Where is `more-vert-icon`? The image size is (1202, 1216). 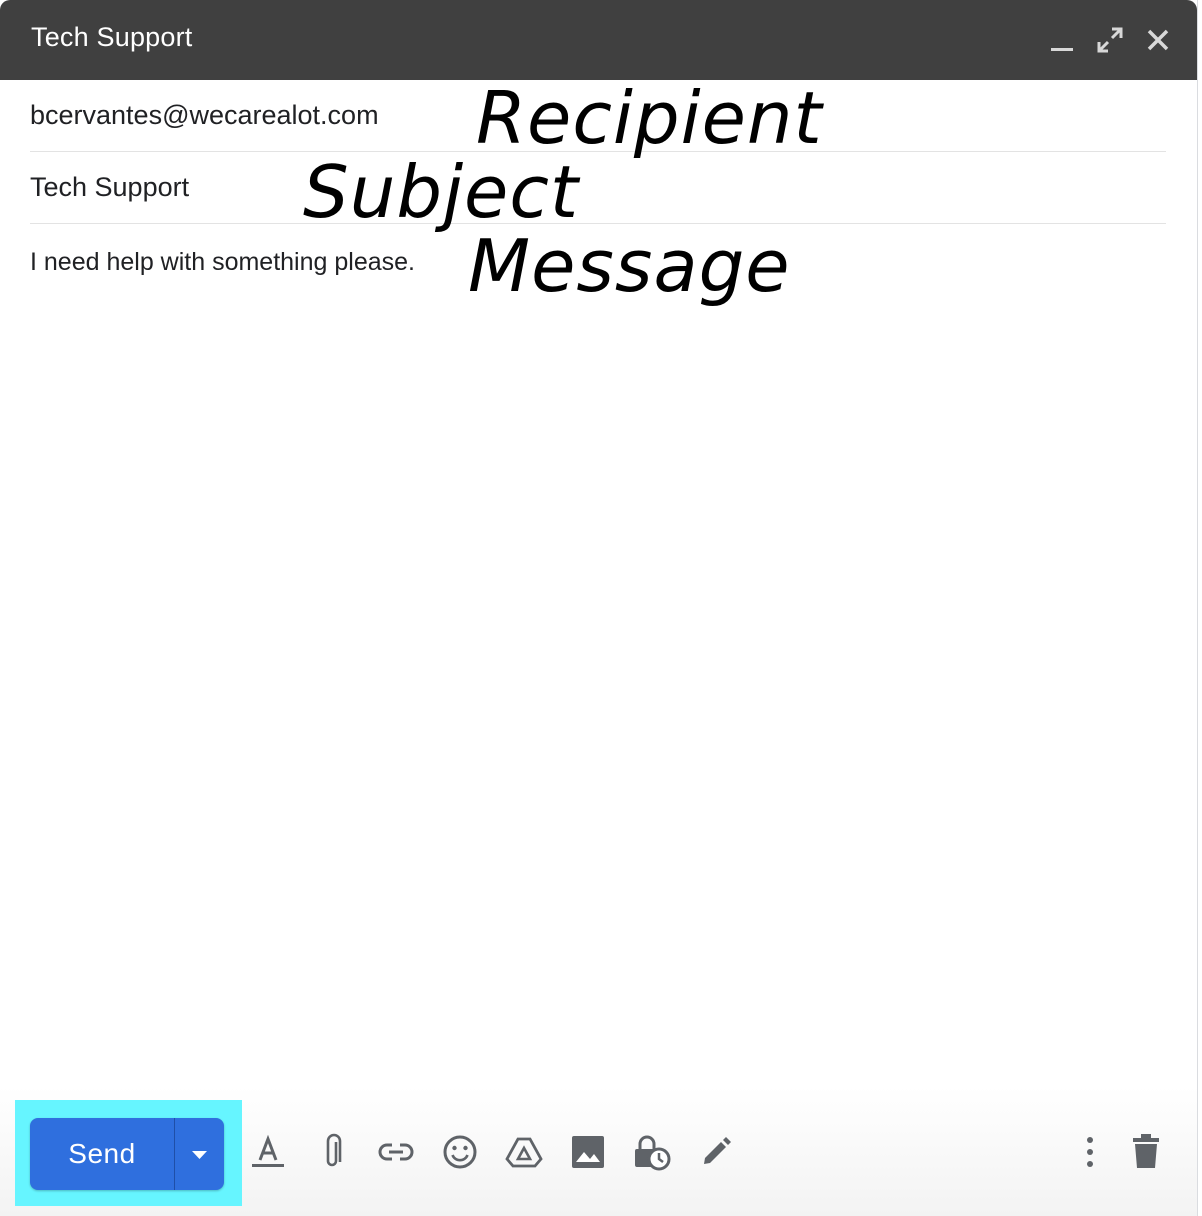
more-vert-icon is located at coordinates (1090, 1152).